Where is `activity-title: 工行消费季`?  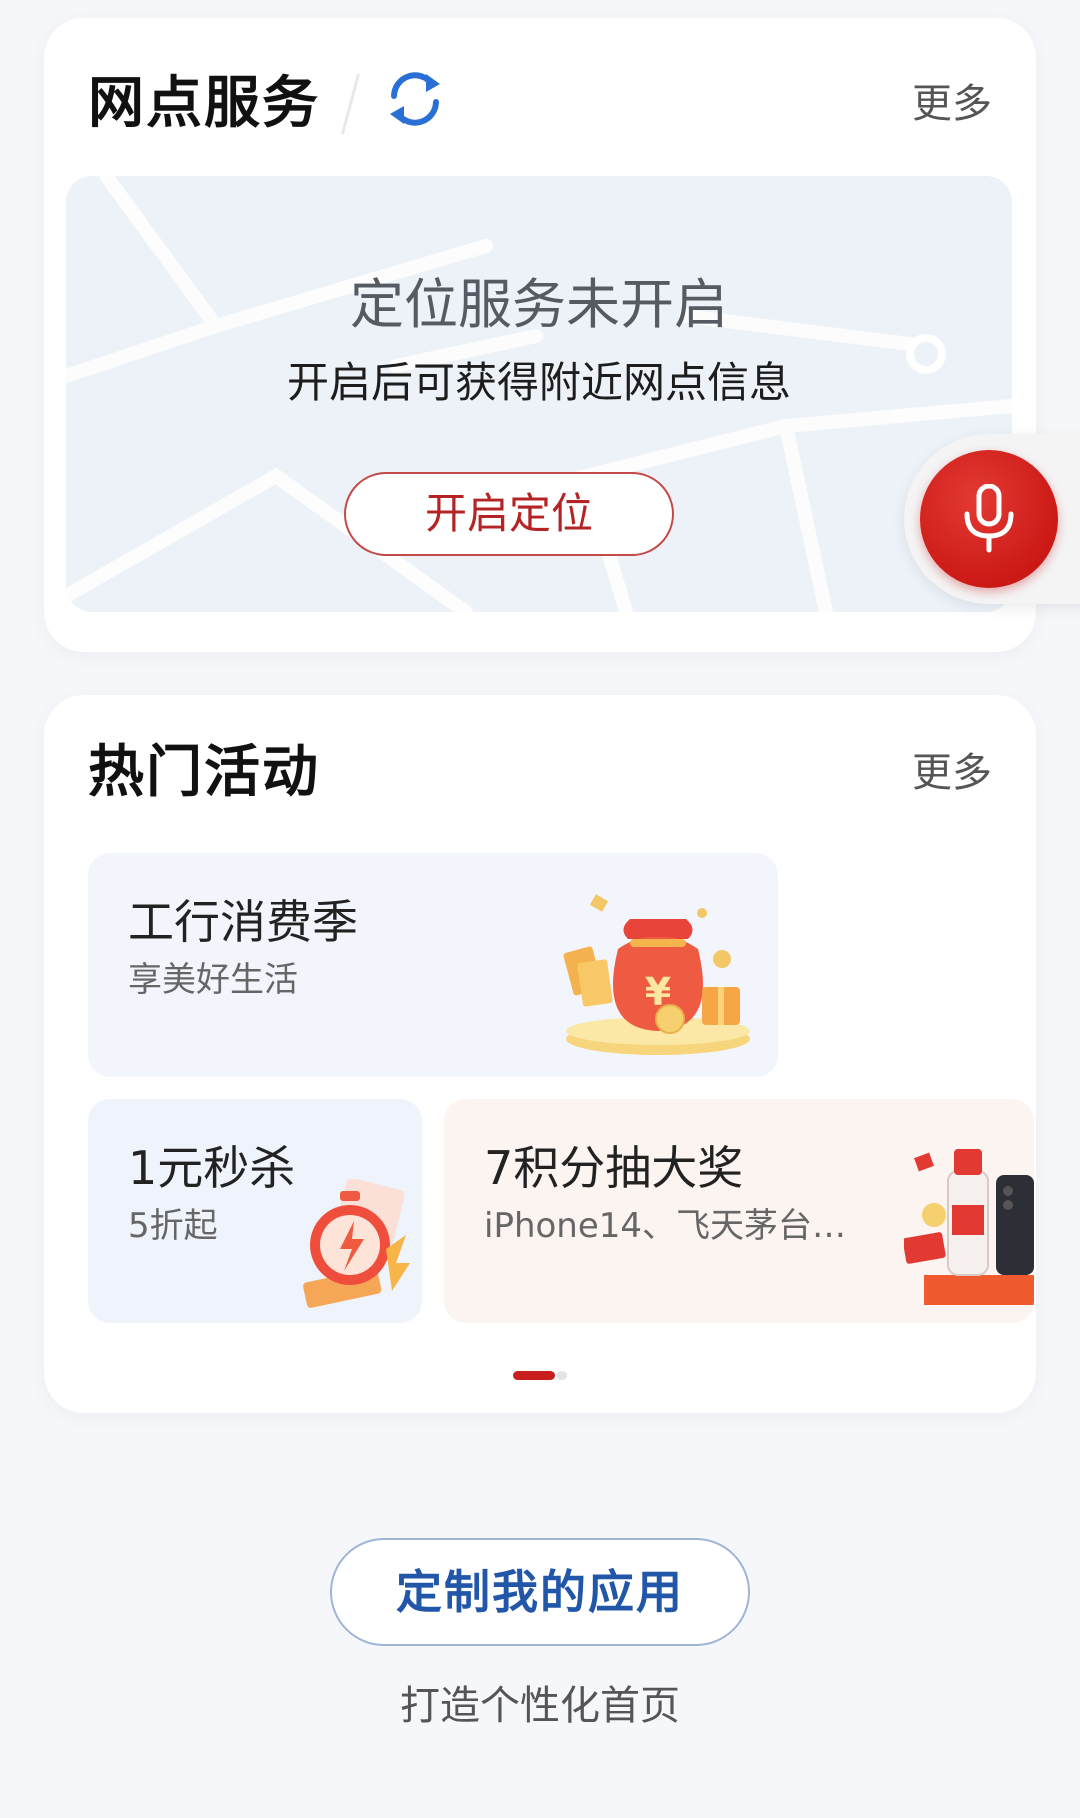
activity-title: 工行消费季 is located at coordinates (243, 922).